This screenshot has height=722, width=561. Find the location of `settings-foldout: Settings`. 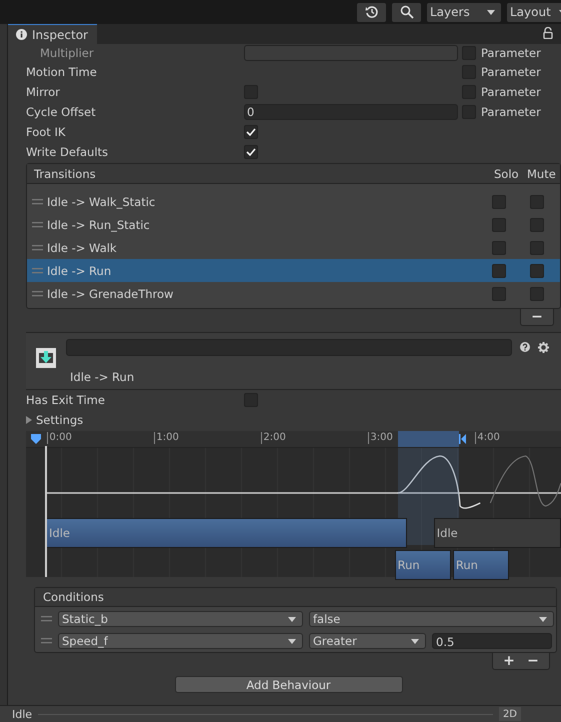

settings-foldout: Settings is located at coordinates (55, 420).